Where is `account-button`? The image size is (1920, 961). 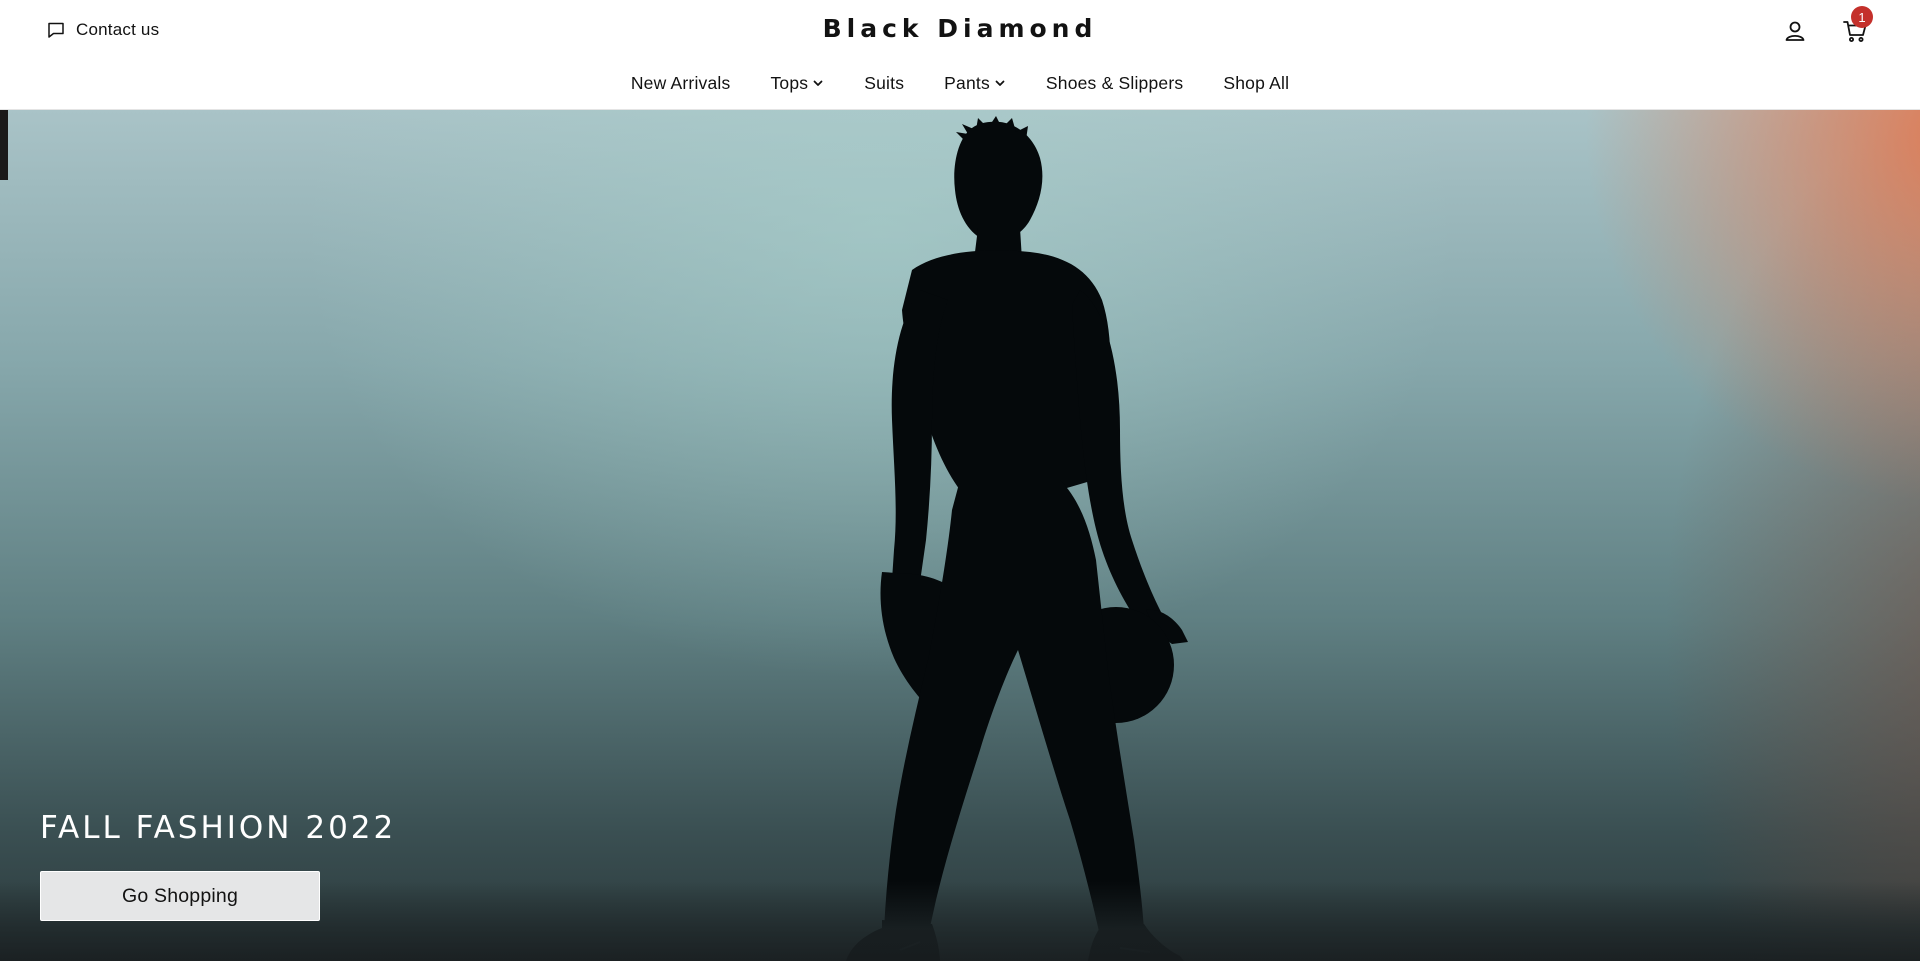
account-button is located at coordinates (1795, 31).